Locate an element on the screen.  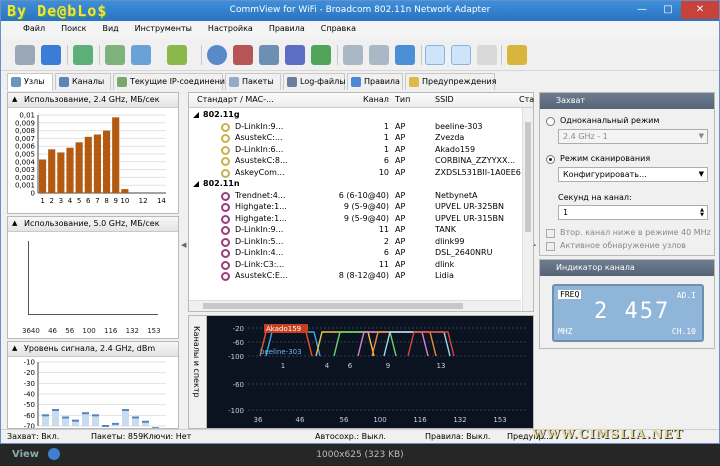
x-tick-label: 56 is located at coordinates (344, 420).